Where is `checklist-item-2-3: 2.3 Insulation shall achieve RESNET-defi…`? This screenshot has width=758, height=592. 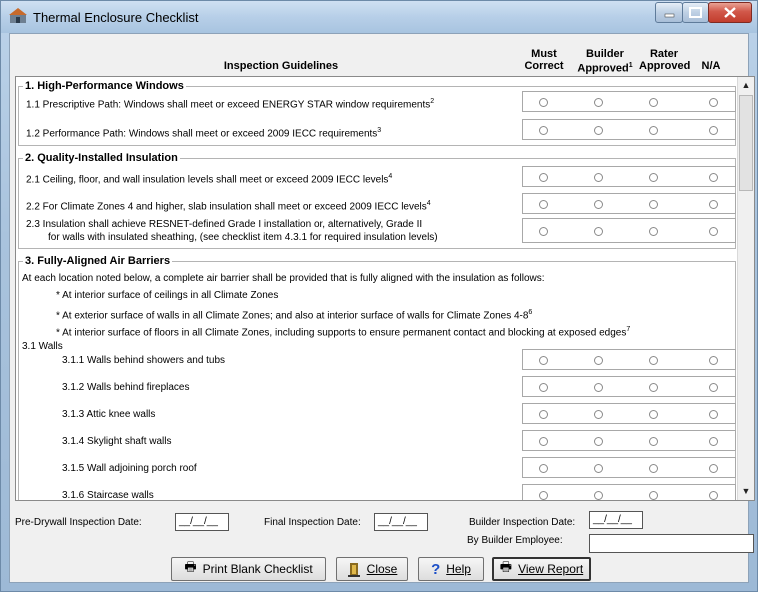 checklist-item-2-3: 2.3 Insulation shall achieve RESNET-defi… is located at coordinates (224, 224).